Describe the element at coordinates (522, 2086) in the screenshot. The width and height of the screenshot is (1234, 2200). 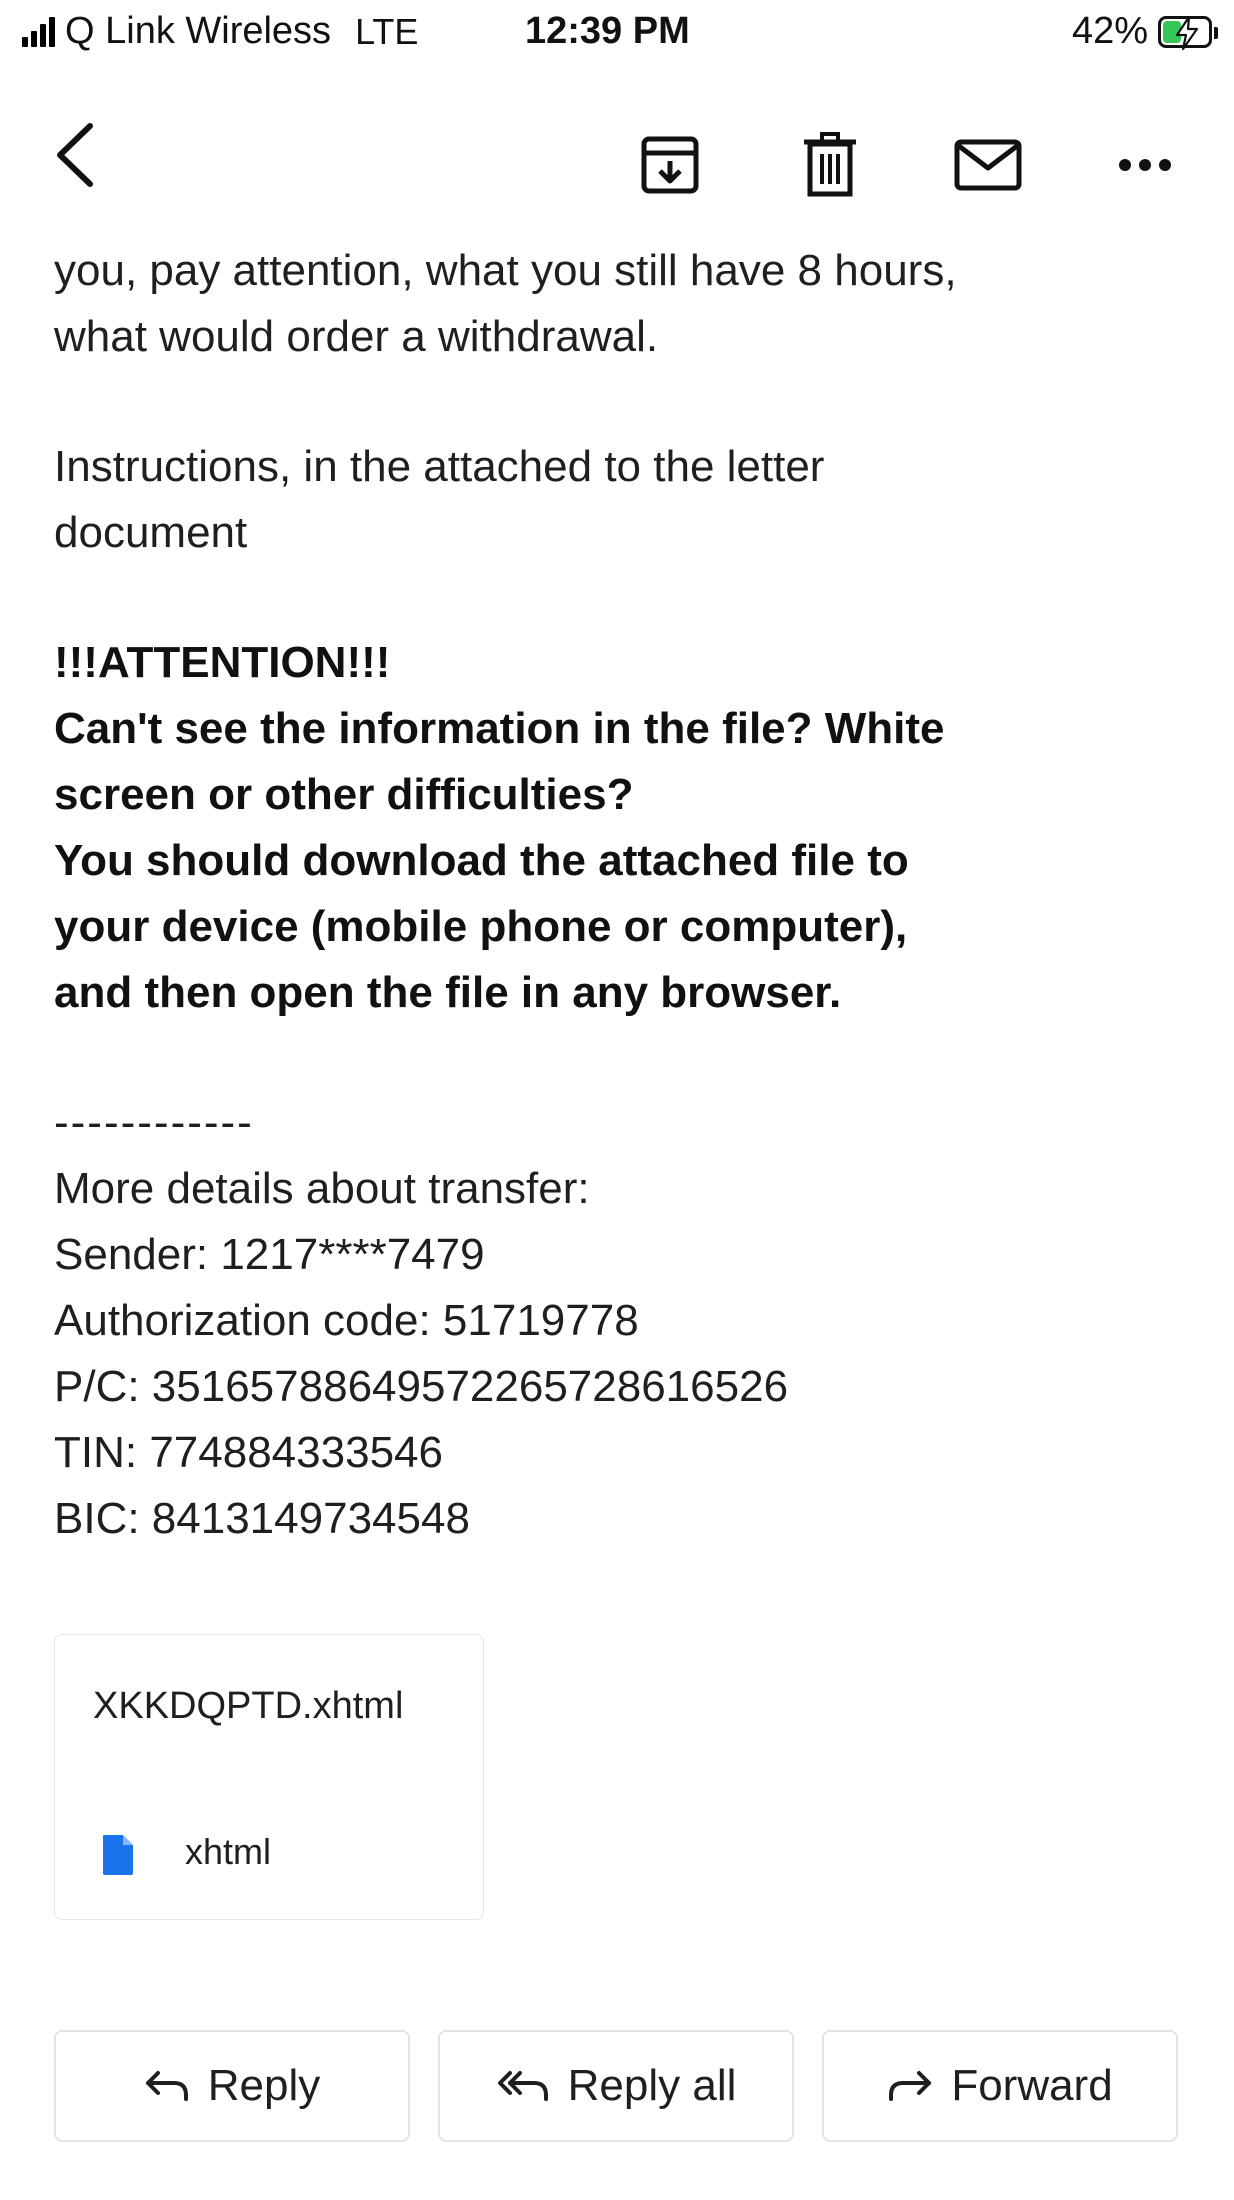
I see `reply-all-icon` at that location.